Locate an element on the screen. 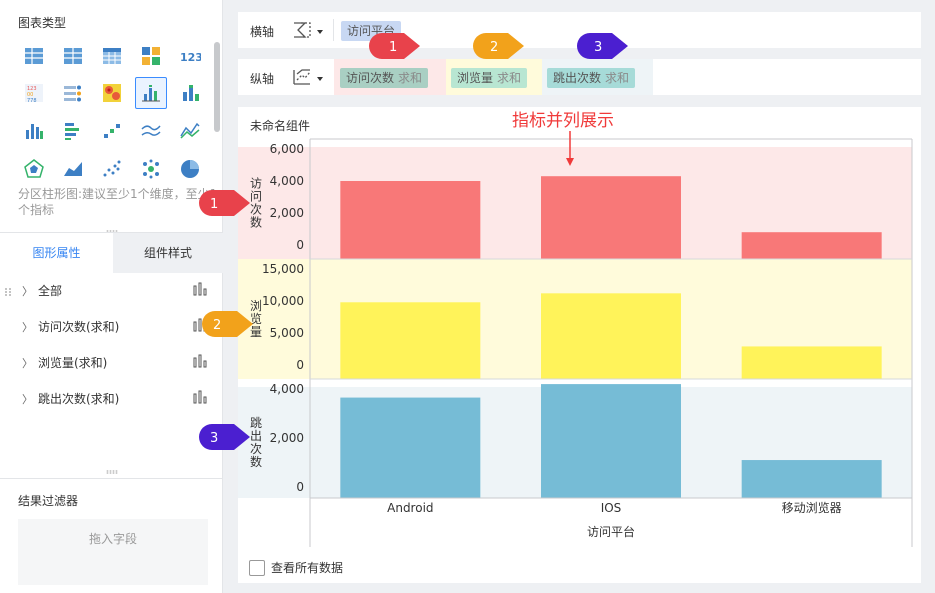  area-chart-icon is located at coordinates (73, 169).